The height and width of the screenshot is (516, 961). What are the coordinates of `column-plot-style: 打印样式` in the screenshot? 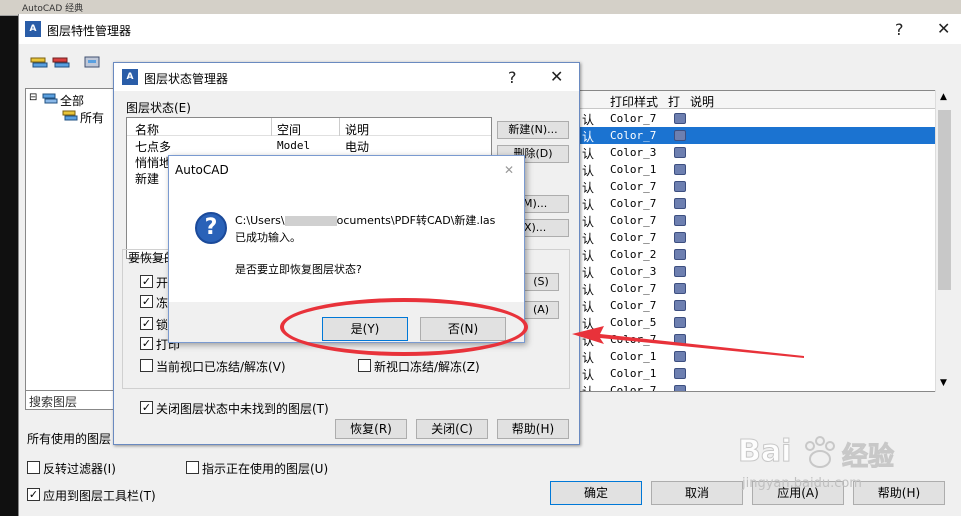 It's located at (634, 101).